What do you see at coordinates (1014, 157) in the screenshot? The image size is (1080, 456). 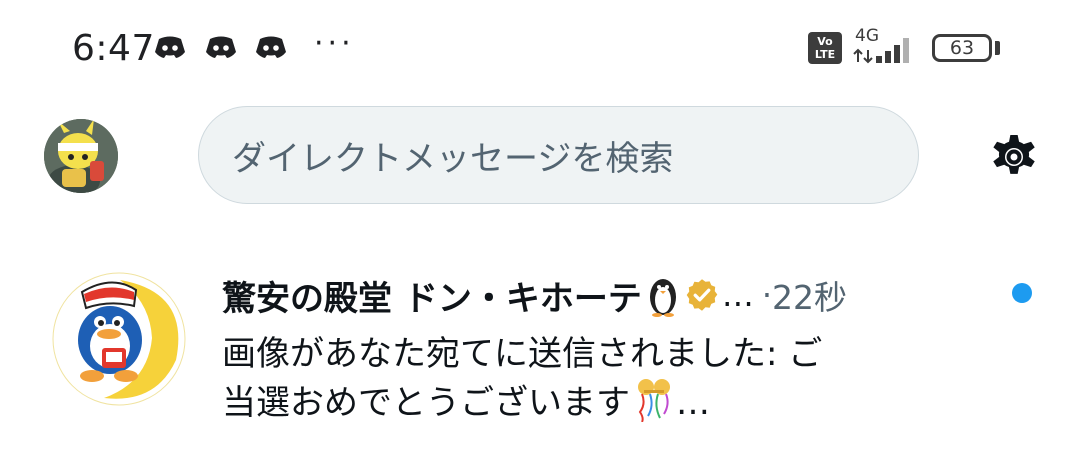 I see `gear-icon` at bounding box center [1014, 157].